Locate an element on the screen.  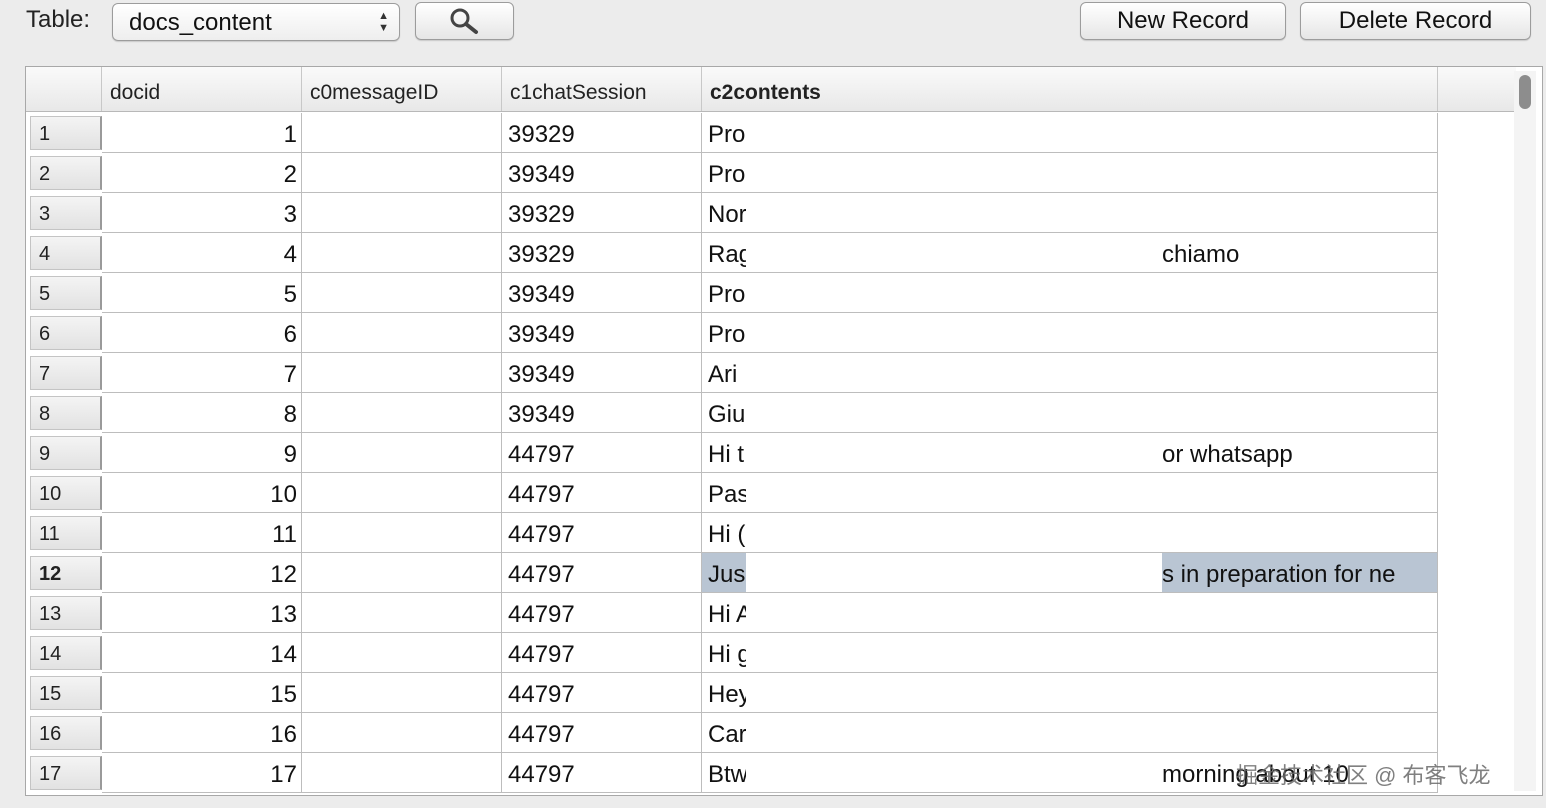
cell-docid: 14 is located at coordinates (202, 653).